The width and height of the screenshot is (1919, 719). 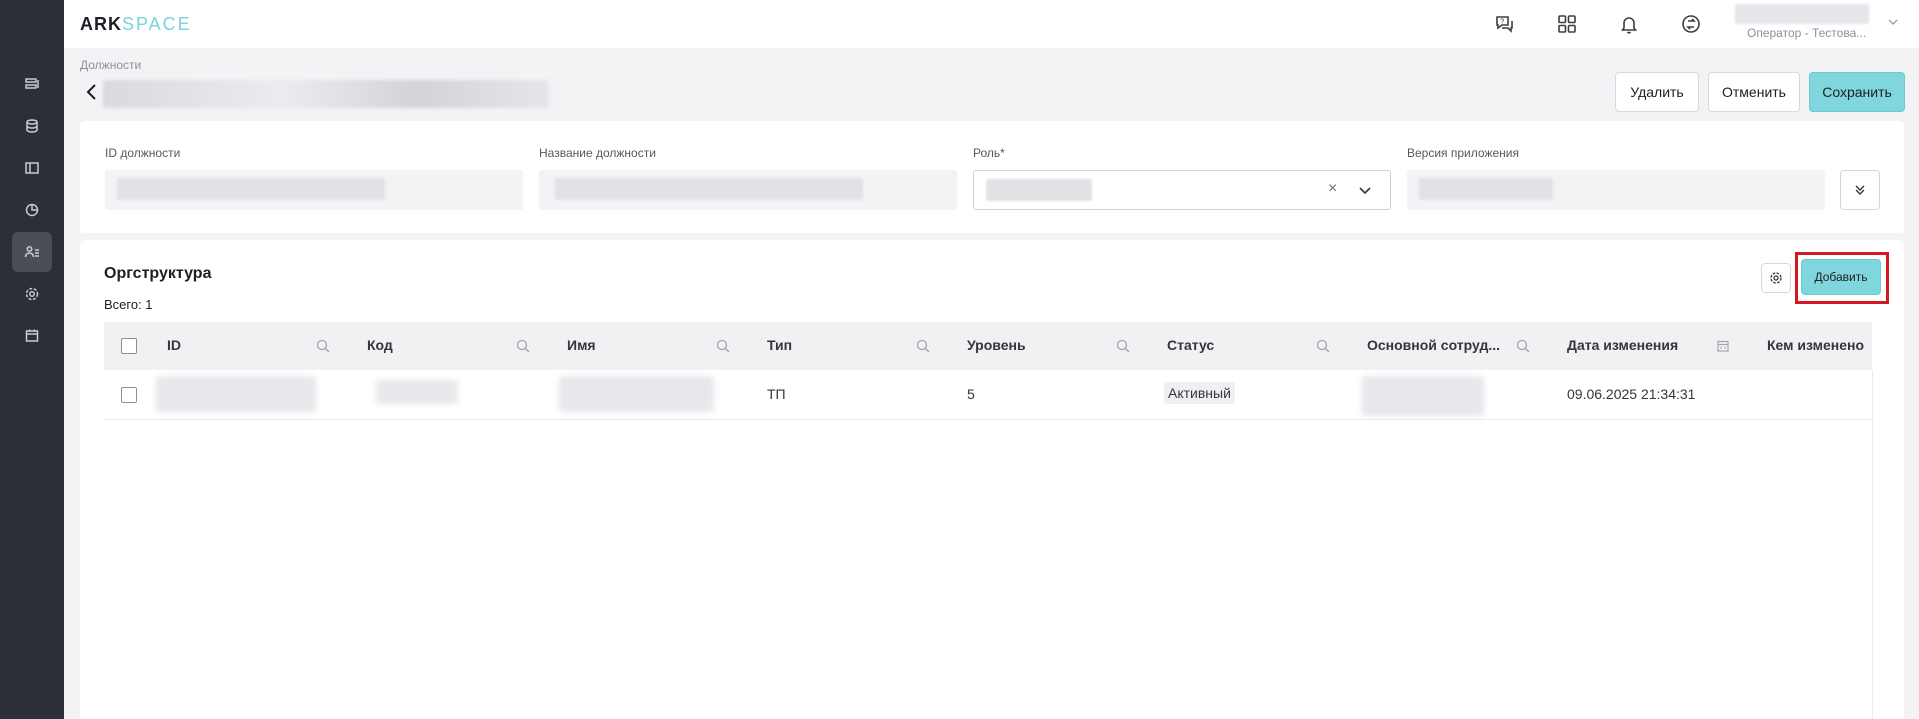 I want to click on help-chat-button: ?, so click(x=1504, y=24).